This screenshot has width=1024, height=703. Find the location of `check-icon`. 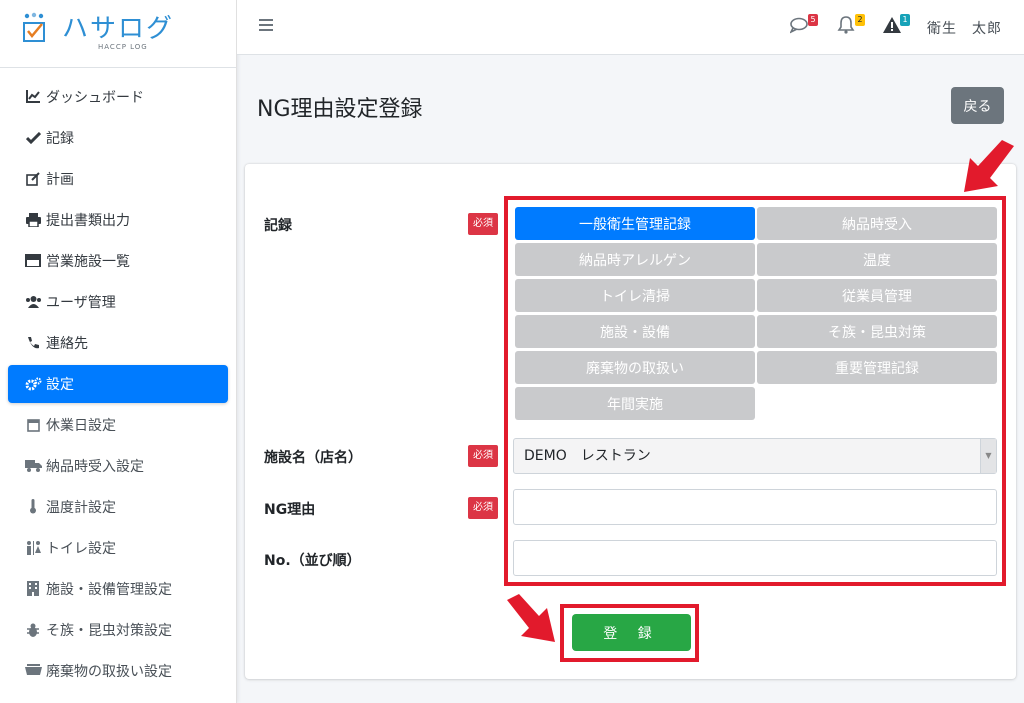

check-icon is located at coordinates (33, 138).